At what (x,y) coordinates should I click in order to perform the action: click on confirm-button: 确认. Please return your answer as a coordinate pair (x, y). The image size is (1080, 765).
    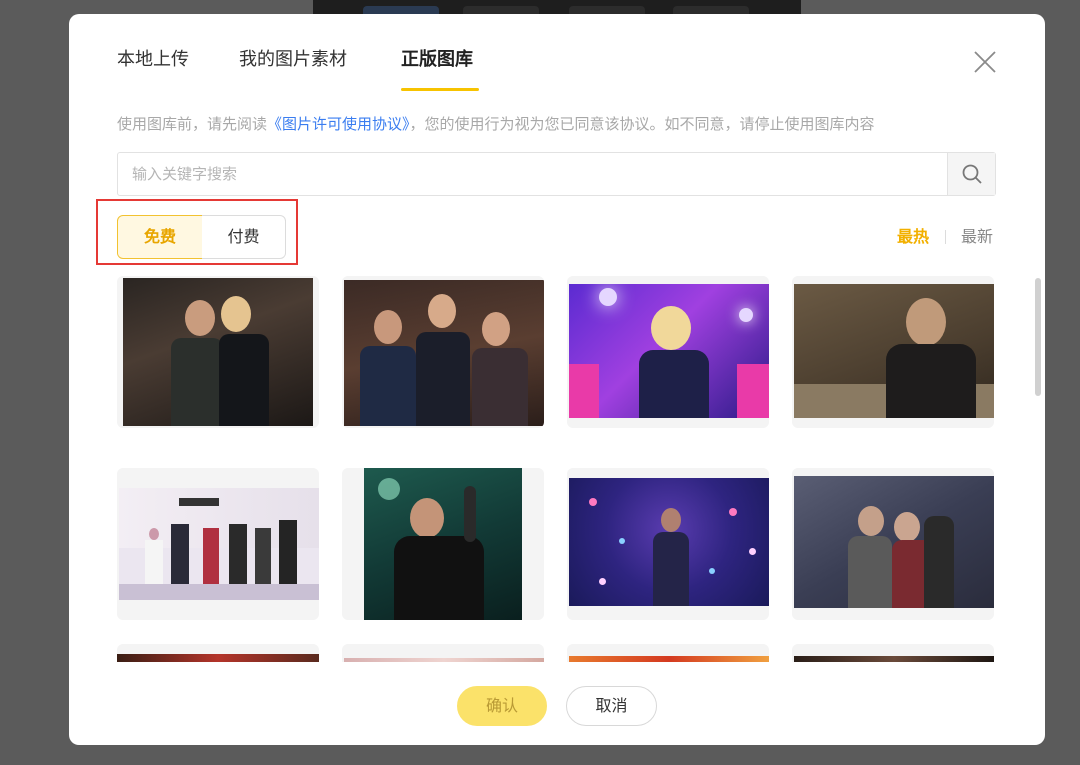
    Looking at the image, I should click on (502, 706).